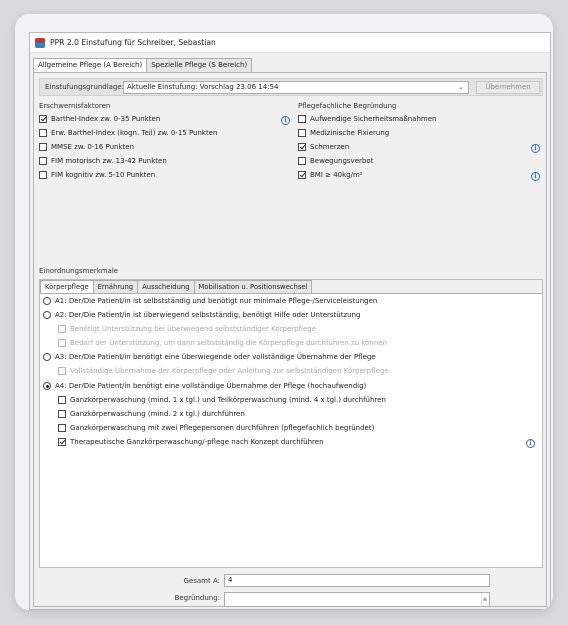 Image resolution: width=568 pixels, height=625 pixels. I want to click on erschwernis-title: Erschwernisfaktoren, so click(75, 106).